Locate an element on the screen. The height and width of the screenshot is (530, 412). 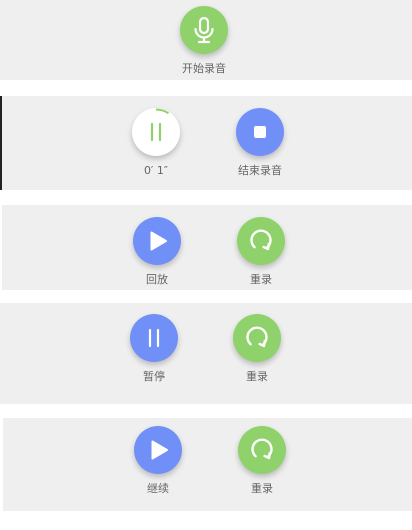
continue-button is located at coordinates (158, 450).